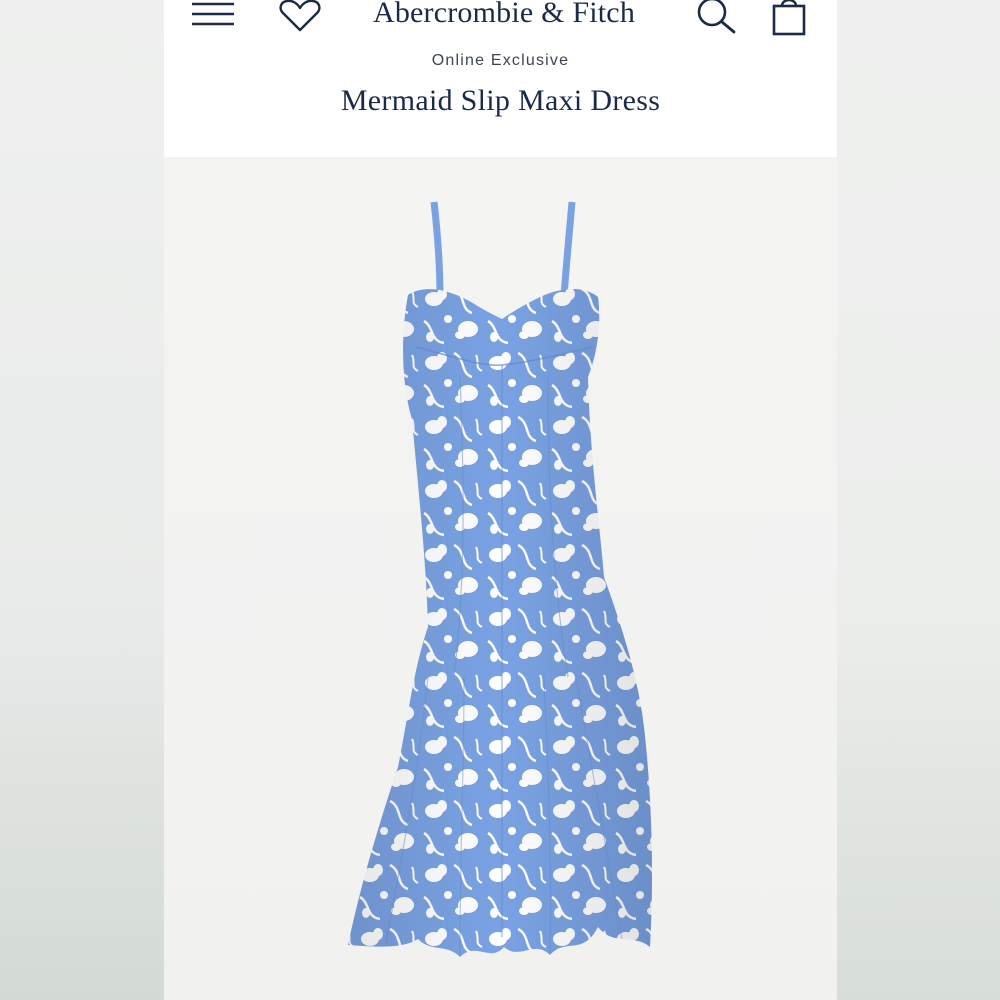 The image size is (1000, 1000). What do you see at coordinates (790, 19) in the screenshot?
I see `shopping-bag-icon` at bounding box center [790, 19].